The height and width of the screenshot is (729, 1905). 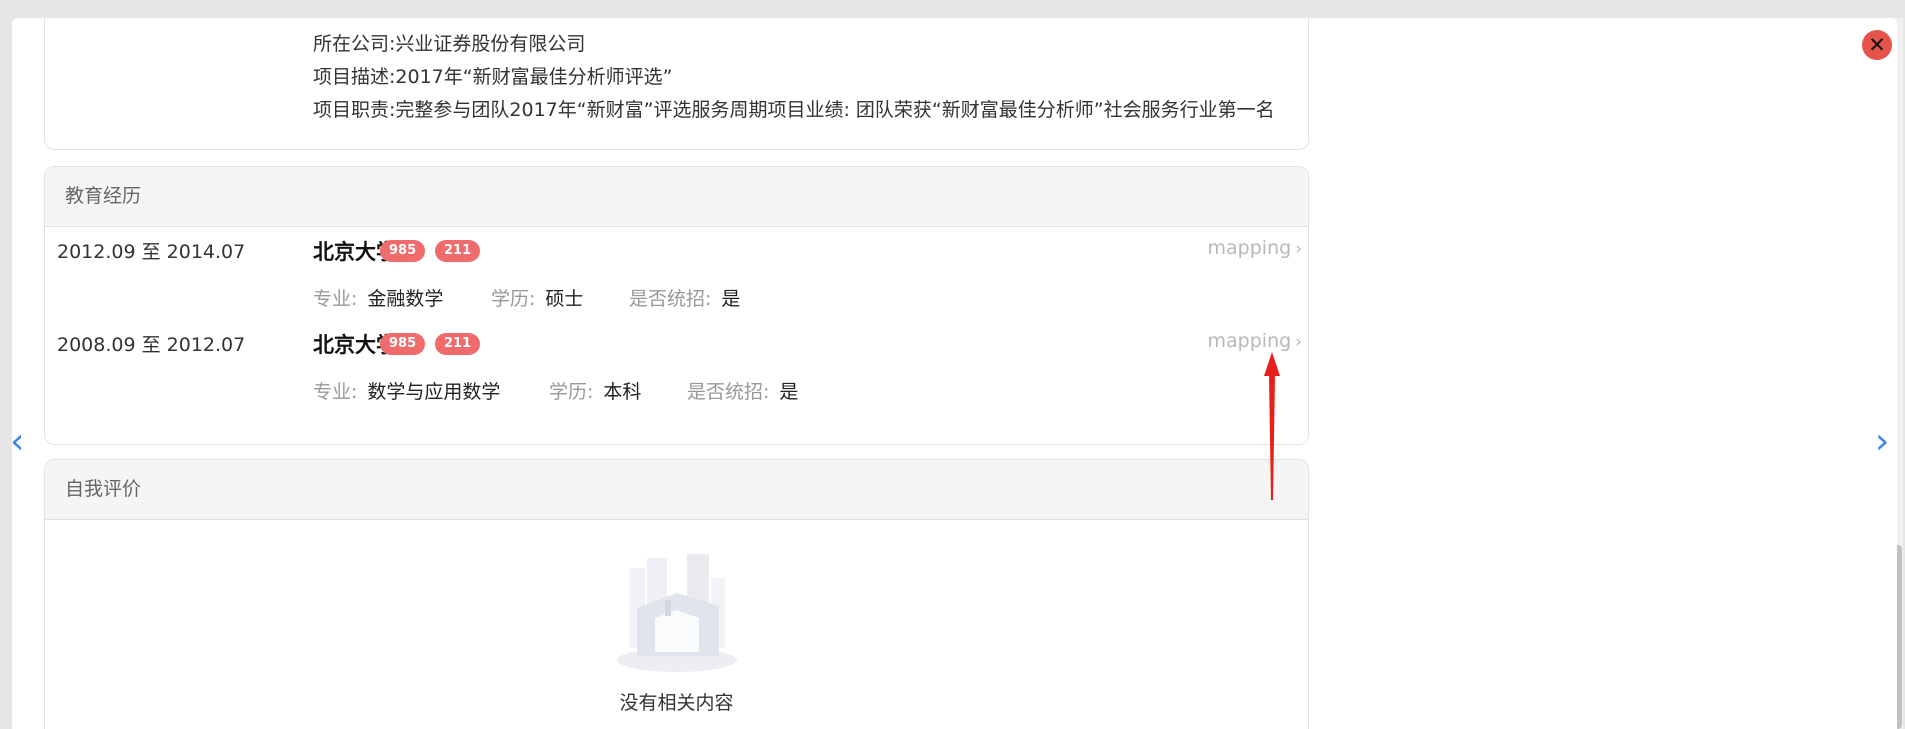 I want to click on major-value: 数学与应用数学, so click(x=434, y=392).